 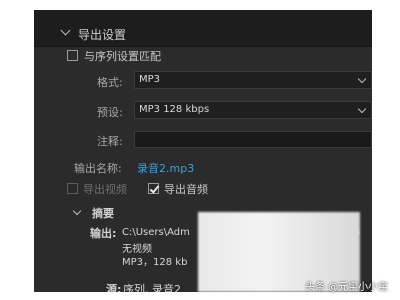 What do you see at coordinates (153, 188) in the screenshot?
I see `export-audio-checkbox` at bounding box center [153, 188].